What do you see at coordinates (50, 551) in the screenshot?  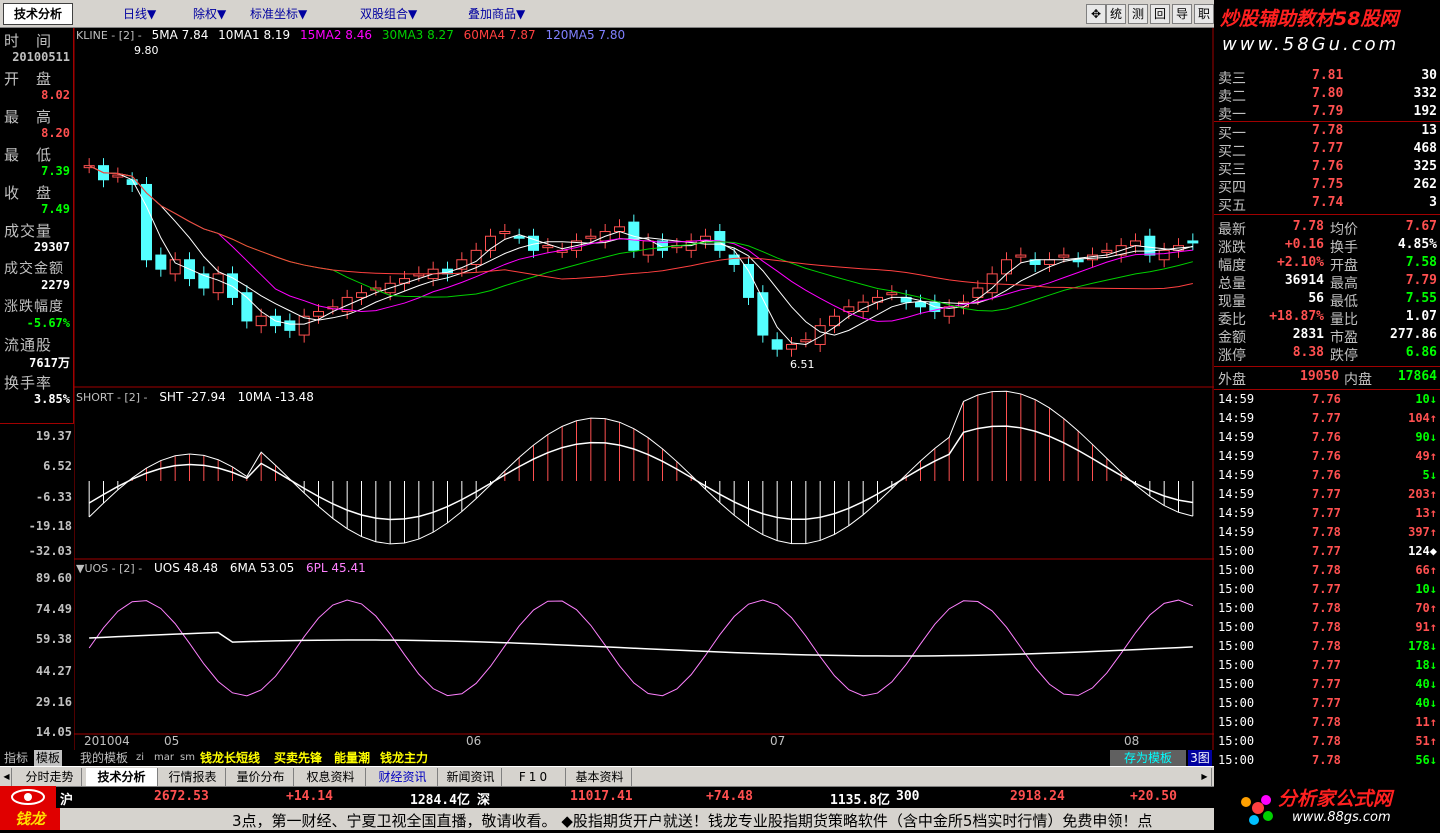 I see `axis-tick: -32.03` at bounding box center [50, 551].